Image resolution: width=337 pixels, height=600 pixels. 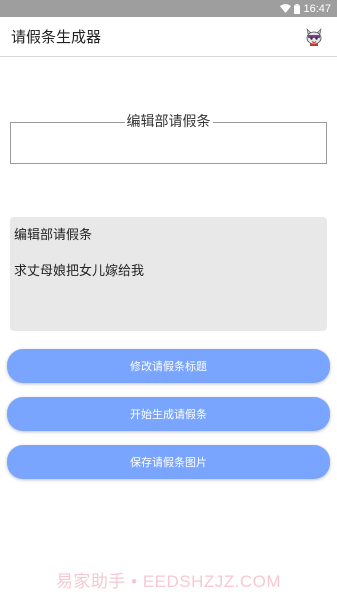 I want to click on save-image-button: 保存请假条图片, so click(x=168, y=462).